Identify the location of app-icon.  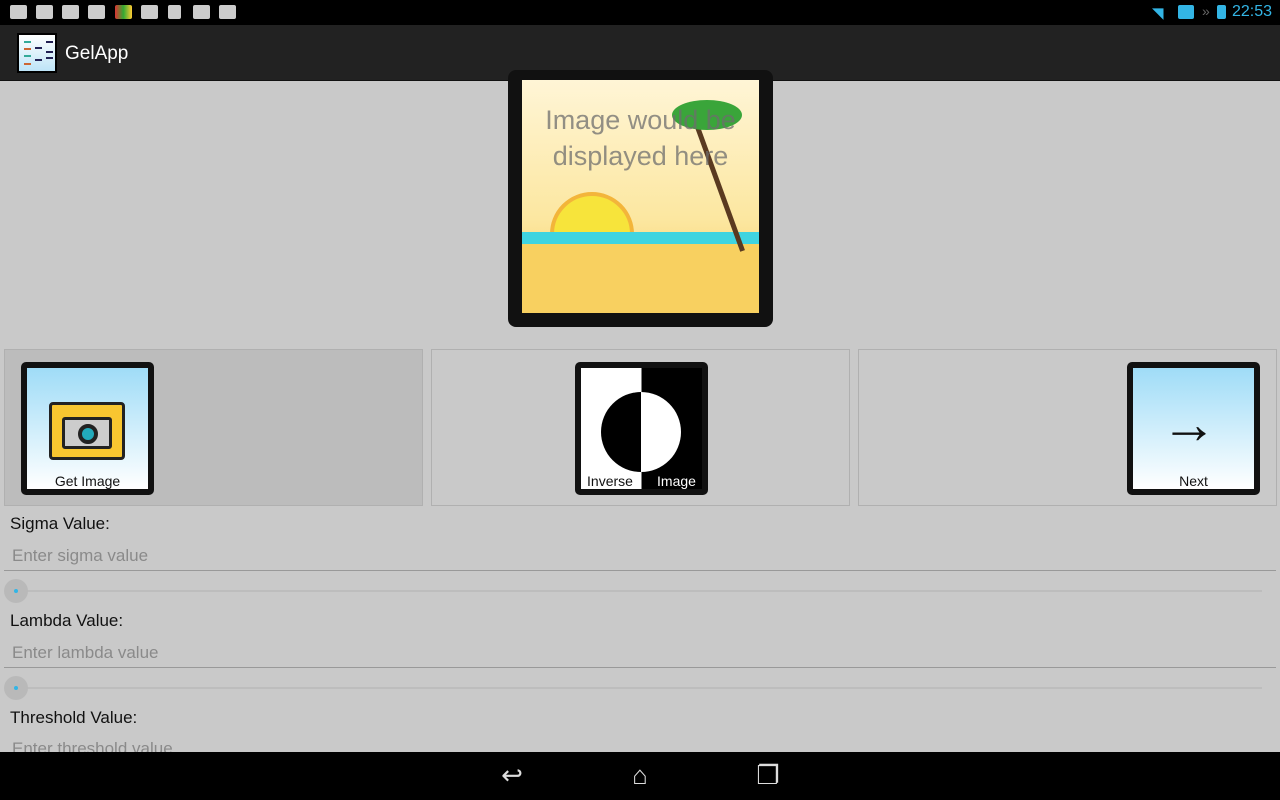
(123, 12).